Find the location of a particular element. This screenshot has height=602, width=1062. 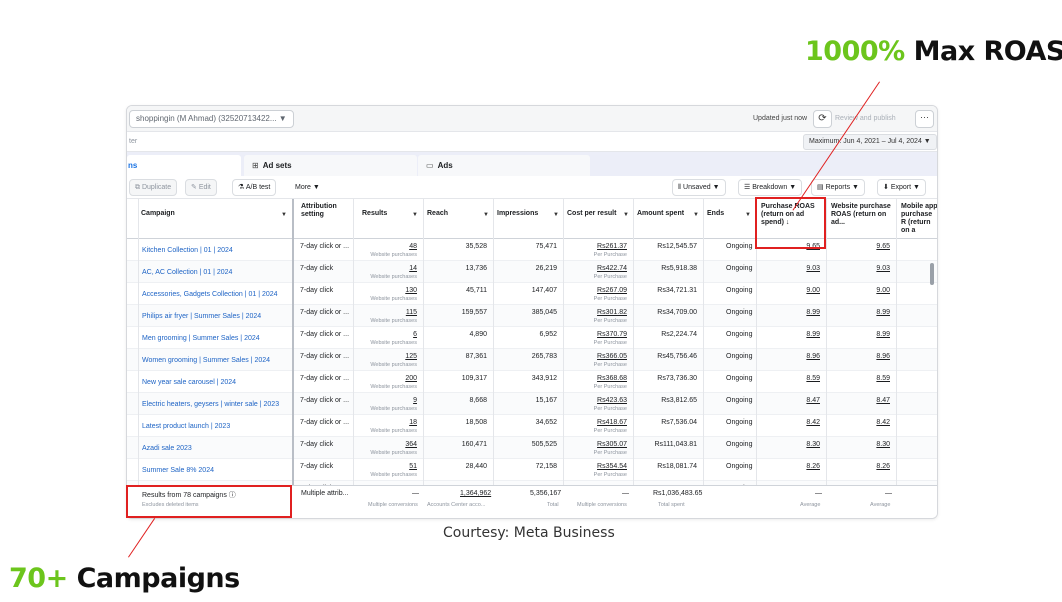

filter-input: ter is located at coordinates (133, 141).